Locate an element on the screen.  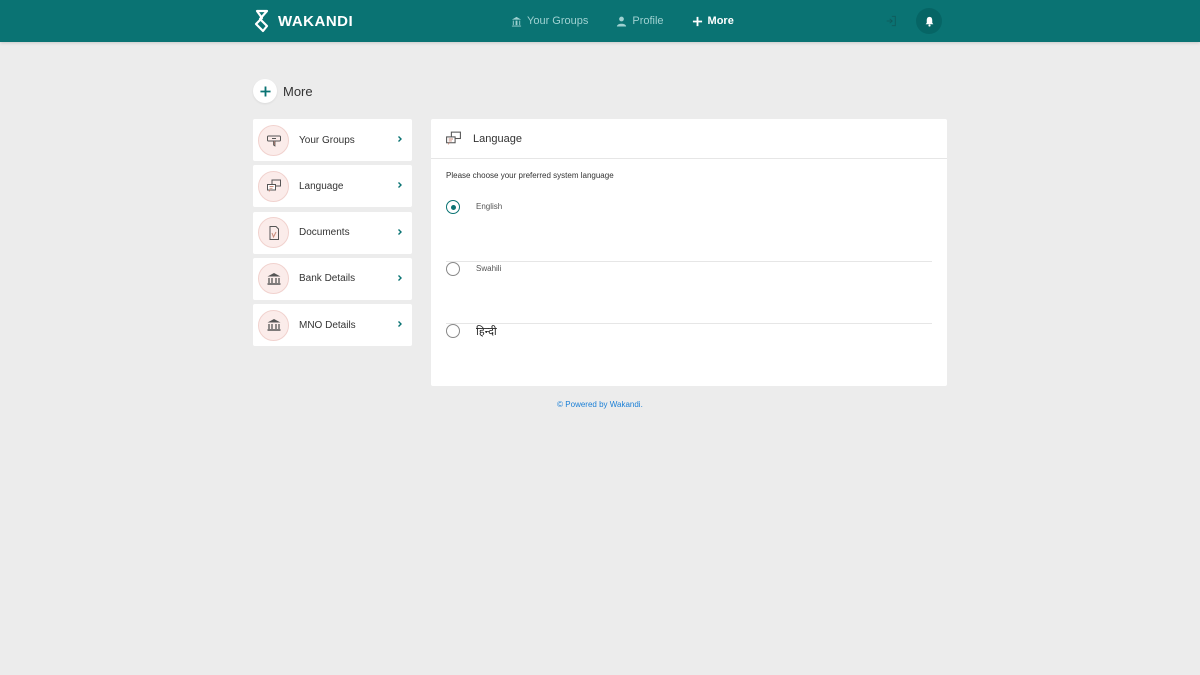
nav-profile: Profile is located at coordinates (640, 21).